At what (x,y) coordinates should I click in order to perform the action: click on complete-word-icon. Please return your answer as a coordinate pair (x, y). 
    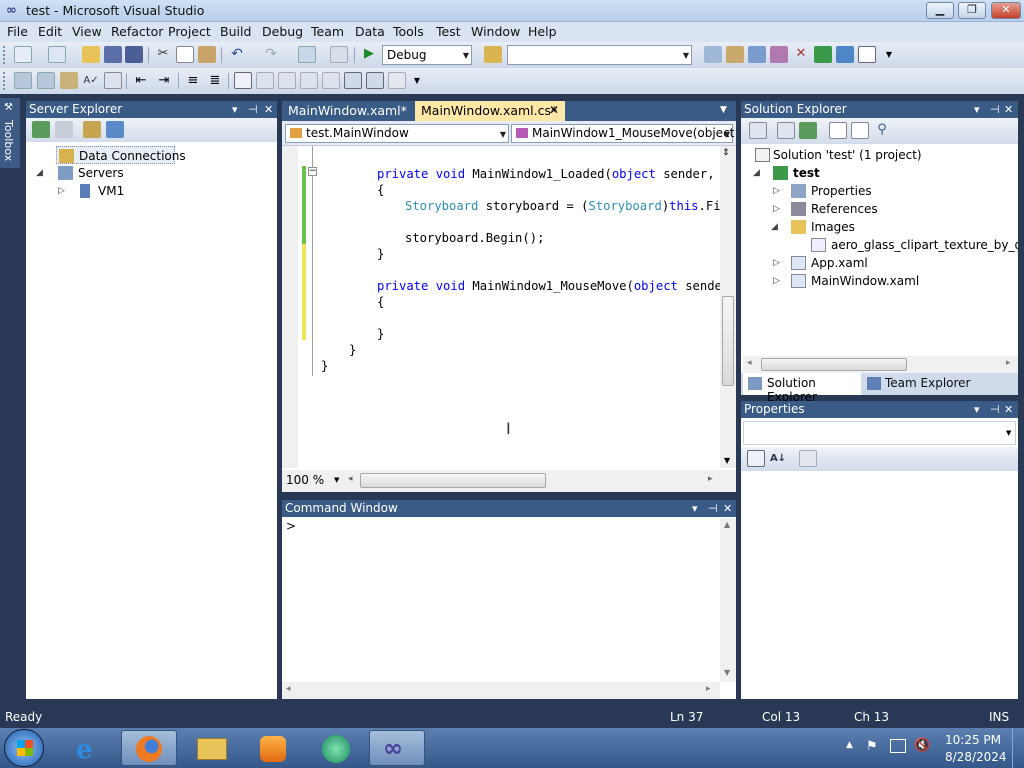
    Looking at the image, I should click on (113, 80).